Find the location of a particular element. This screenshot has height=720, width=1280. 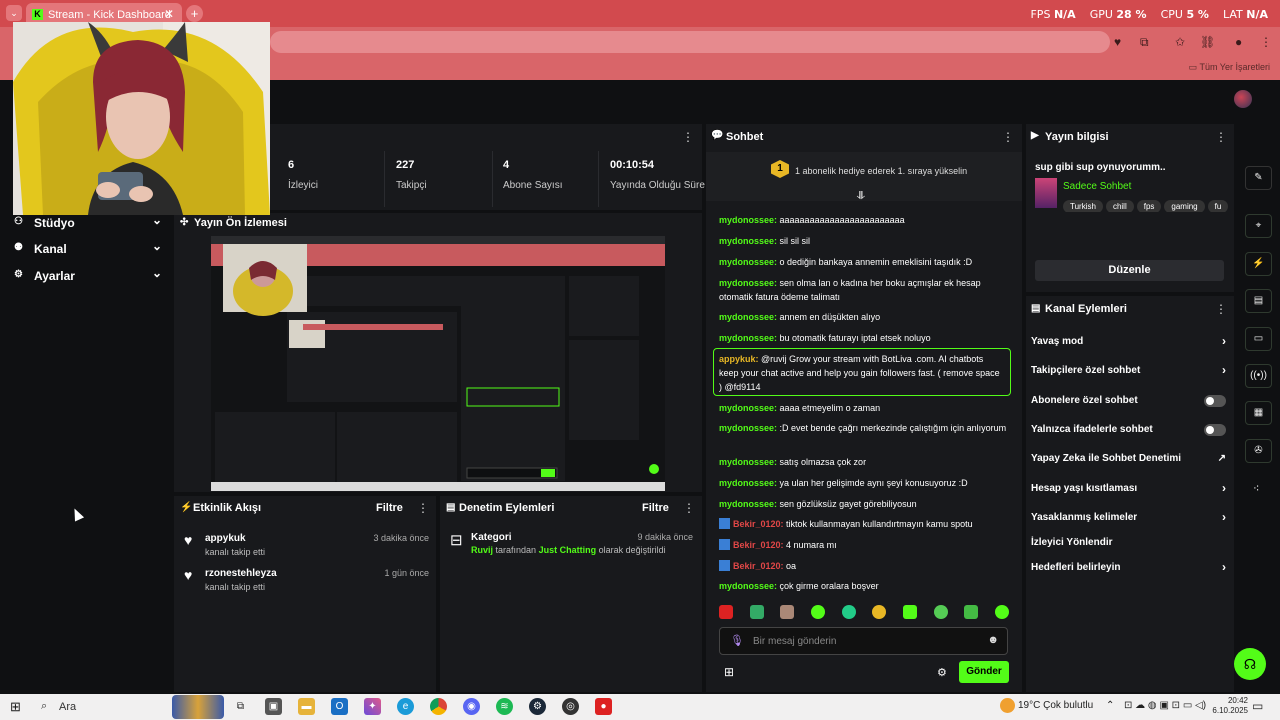

discord-icon: ◉ is located at coordinates (471, 706).